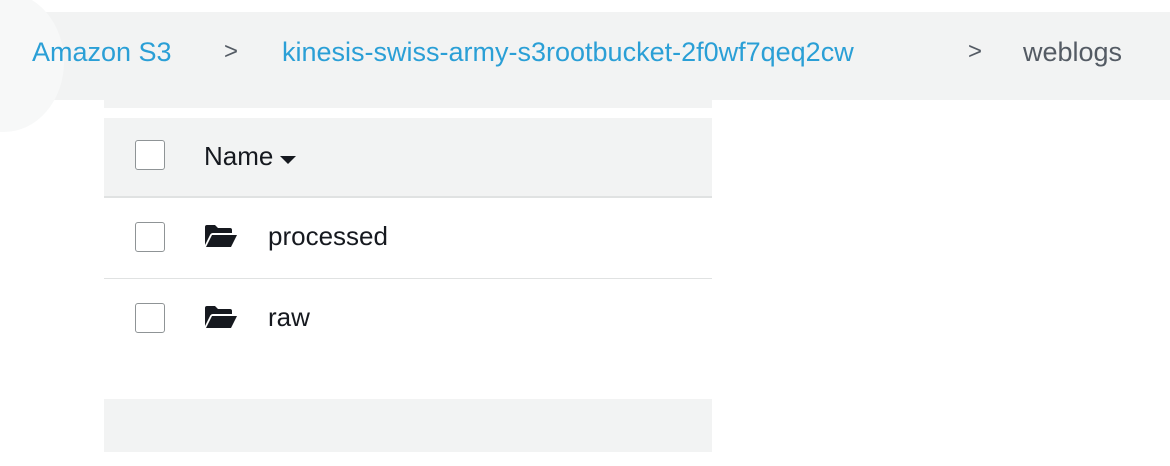  What do you see at coordinates (288, 156) in the screenshot?
I see `caret-down-icon` at bounding box center [288, 156].